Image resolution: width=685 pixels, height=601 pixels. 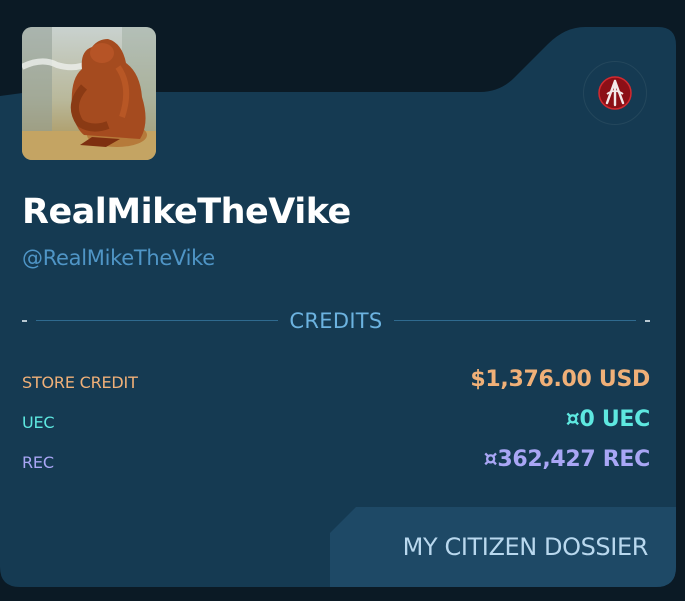 I want to click on credit-value: ¤0 UEC, so click(x=608, y=419).